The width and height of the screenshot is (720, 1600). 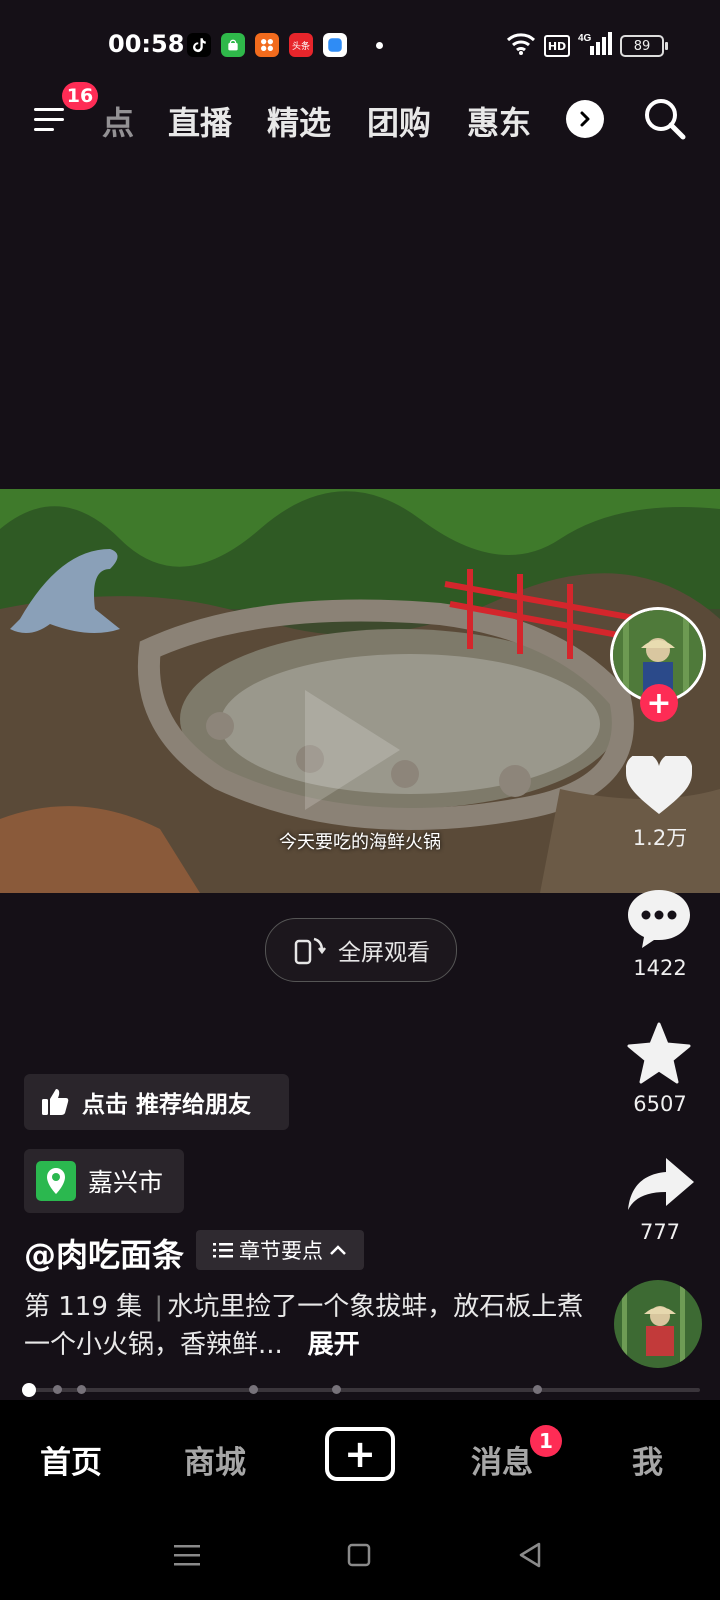 I want to click on location-pin-icon, so click(x=56, y=1181).